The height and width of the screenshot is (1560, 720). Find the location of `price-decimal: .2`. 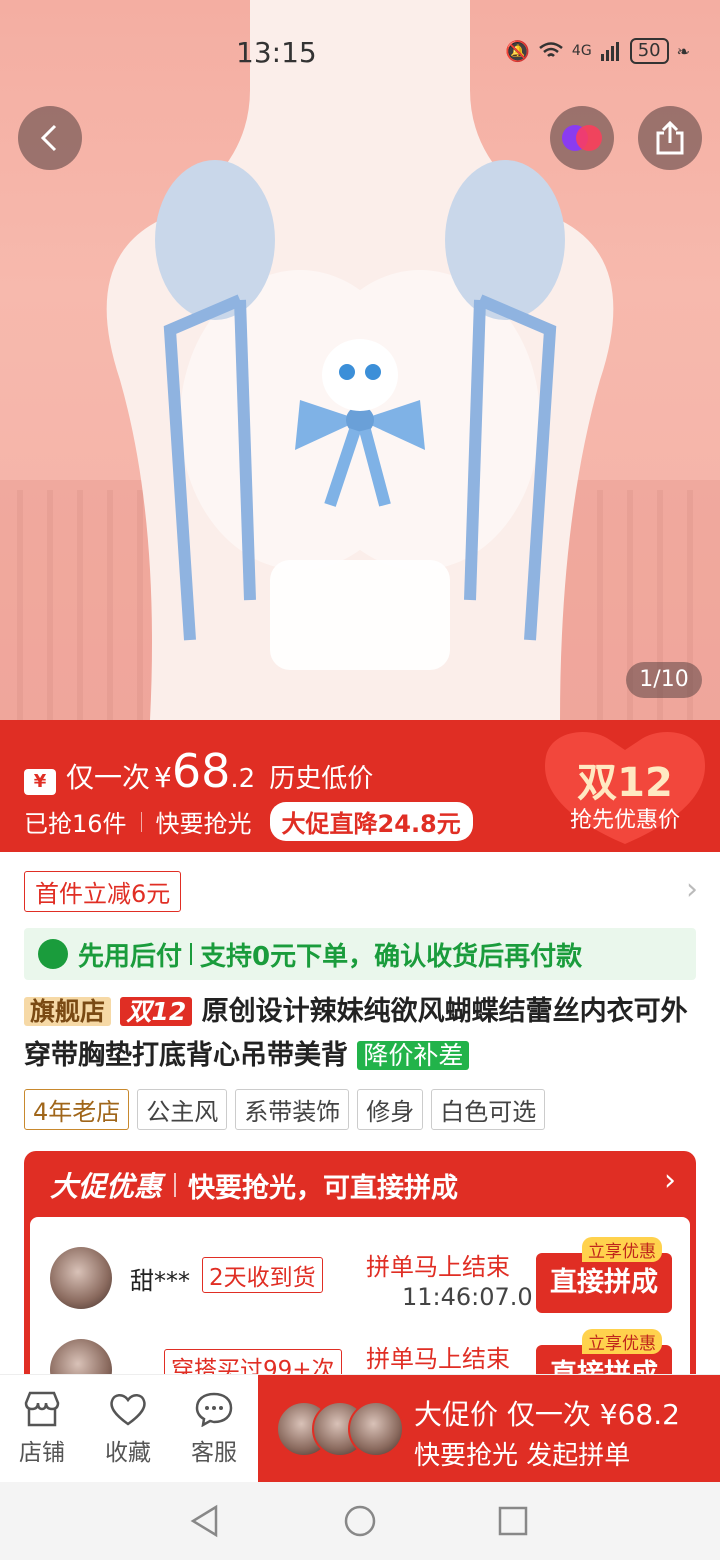

price-decimal: .2 is located at coordinates (243, 779).